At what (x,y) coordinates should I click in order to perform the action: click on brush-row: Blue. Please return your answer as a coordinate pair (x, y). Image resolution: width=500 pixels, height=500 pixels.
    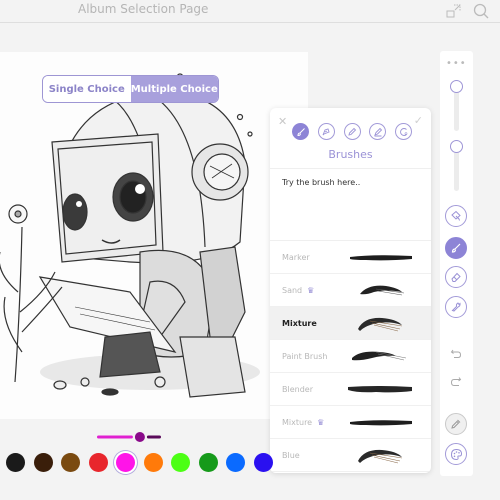
    Looking at the image, I should click on (350, 455).